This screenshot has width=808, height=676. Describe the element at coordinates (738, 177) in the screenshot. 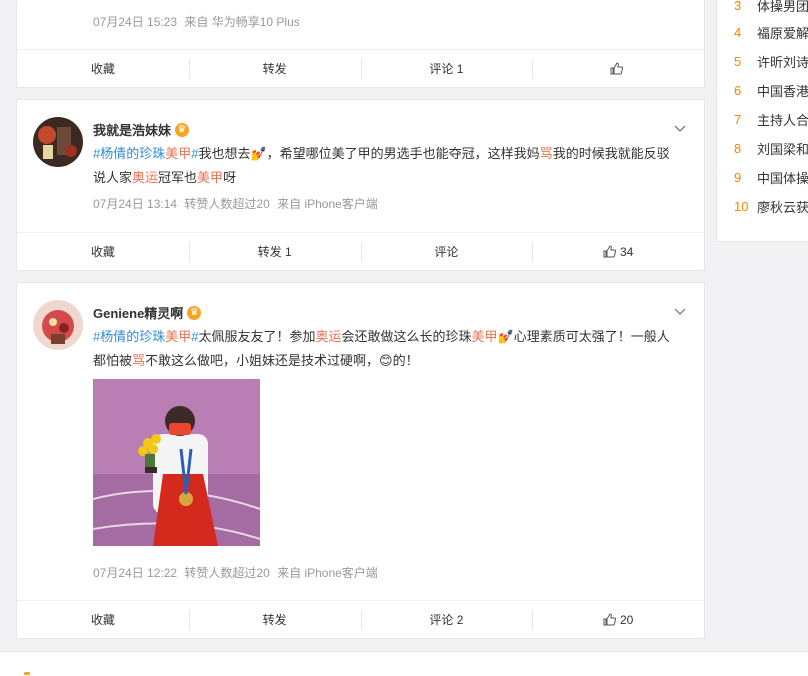

I see `rank-number: 9` at that location.